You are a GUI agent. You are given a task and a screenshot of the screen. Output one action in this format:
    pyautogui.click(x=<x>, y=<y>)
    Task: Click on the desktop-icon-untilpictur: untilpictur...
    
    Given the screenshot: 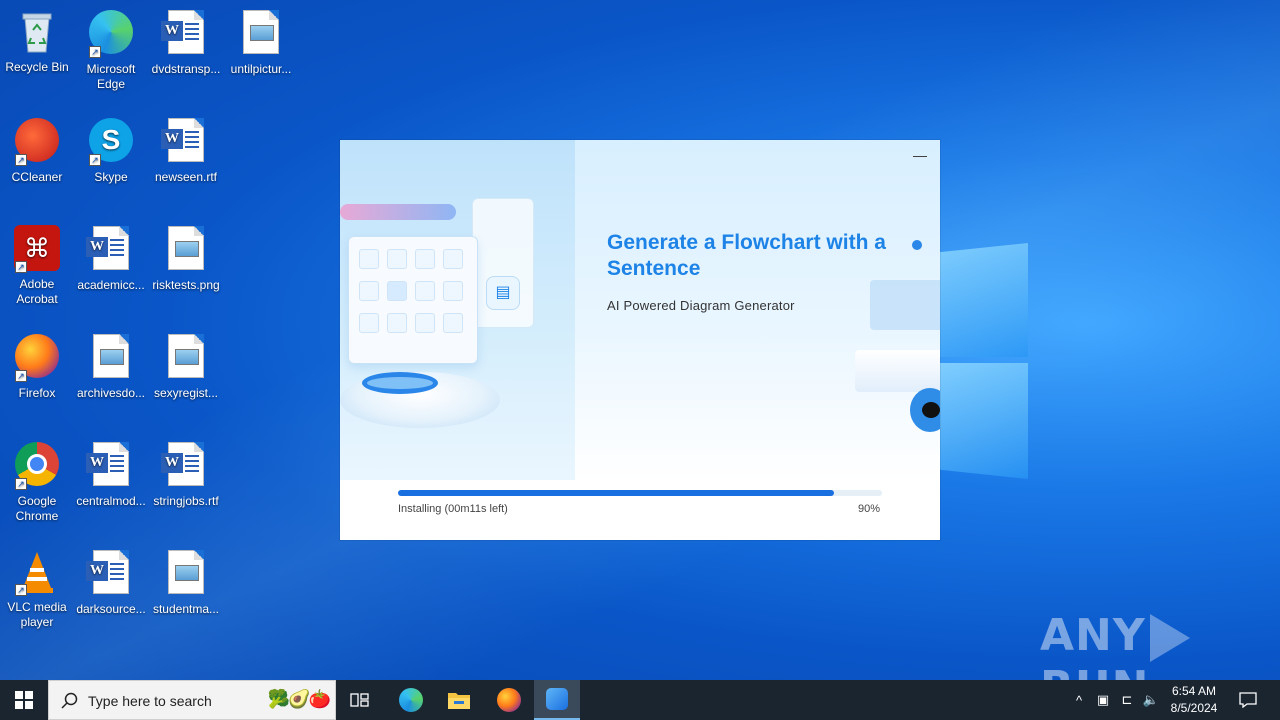 What is the action you would take?
    pyautogui.click(x=261, y=42)
    